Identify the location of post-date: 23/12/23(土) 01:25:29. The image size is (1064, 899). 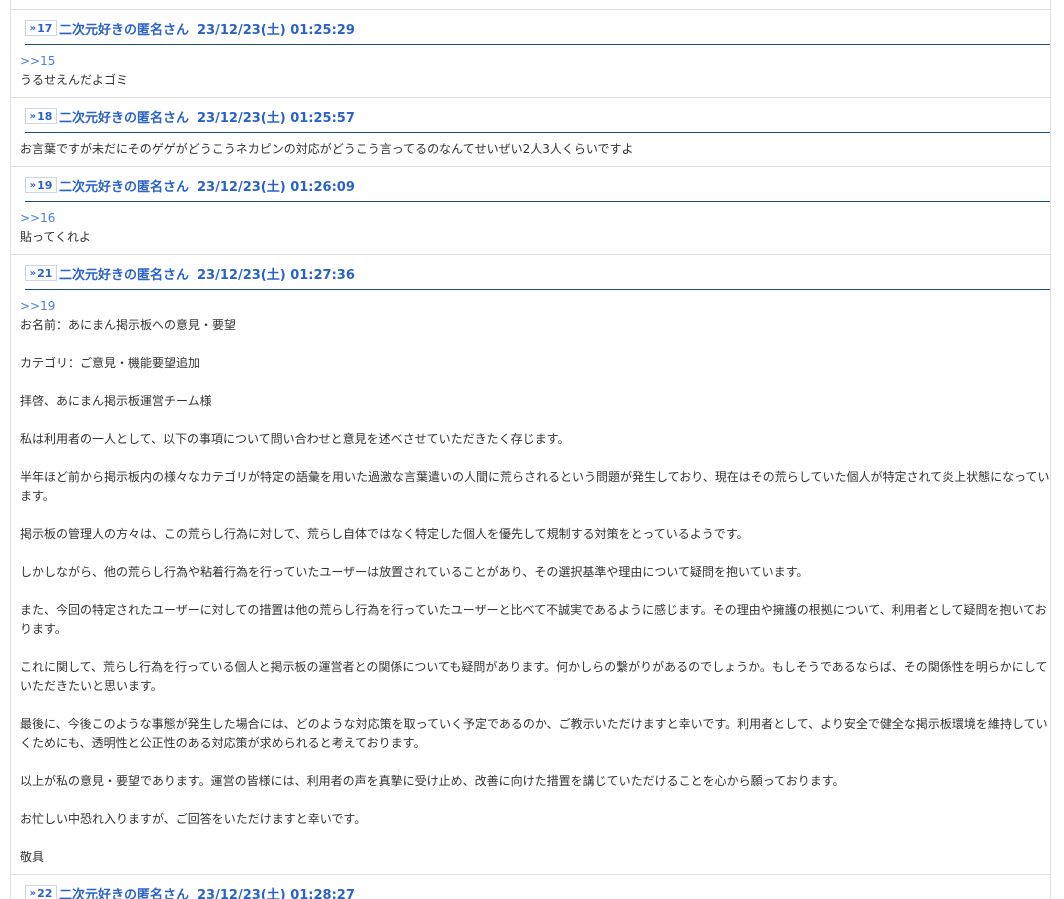
(276, 30).